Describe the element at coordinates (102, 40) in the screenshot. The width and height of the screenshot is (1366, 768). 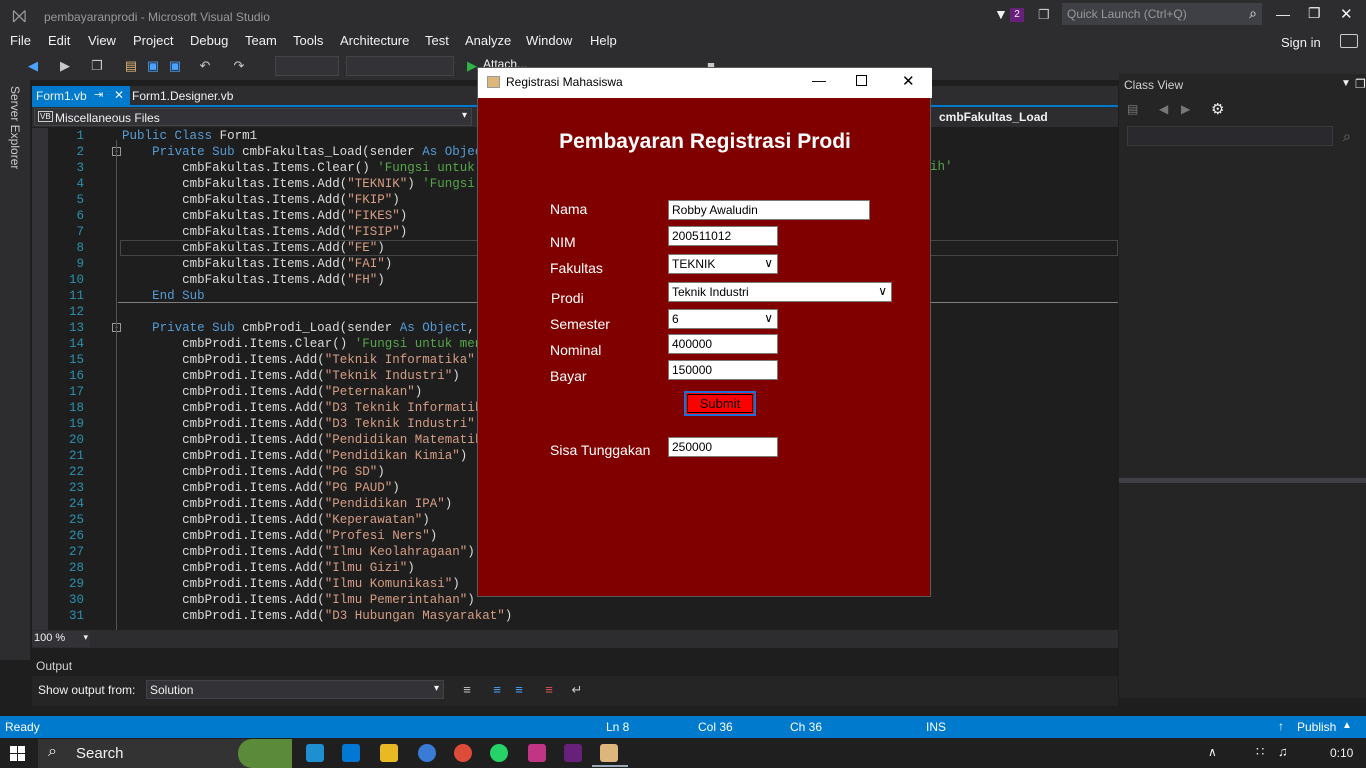
I see `menu-view: View` at that location.